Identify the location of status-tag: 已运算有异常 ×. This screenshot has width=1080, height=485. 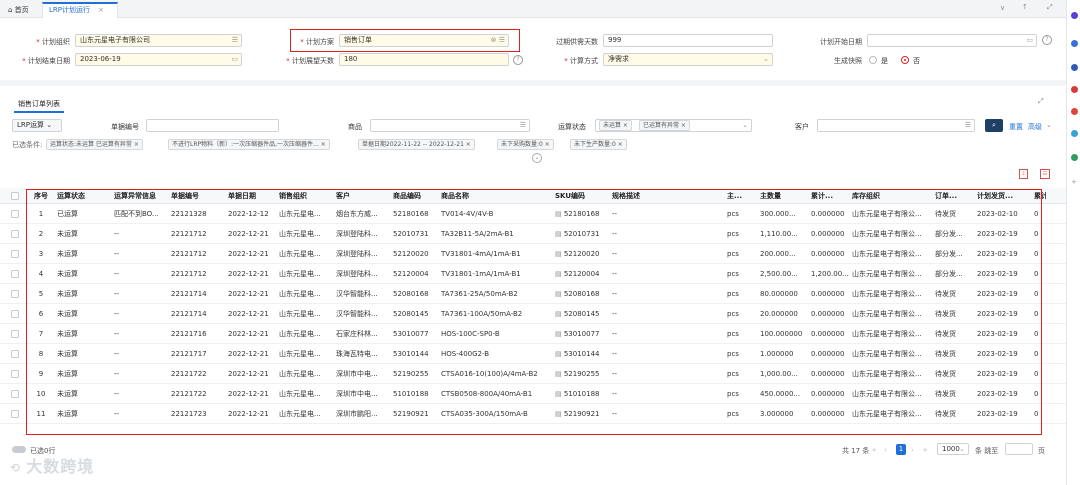
(664, 125).